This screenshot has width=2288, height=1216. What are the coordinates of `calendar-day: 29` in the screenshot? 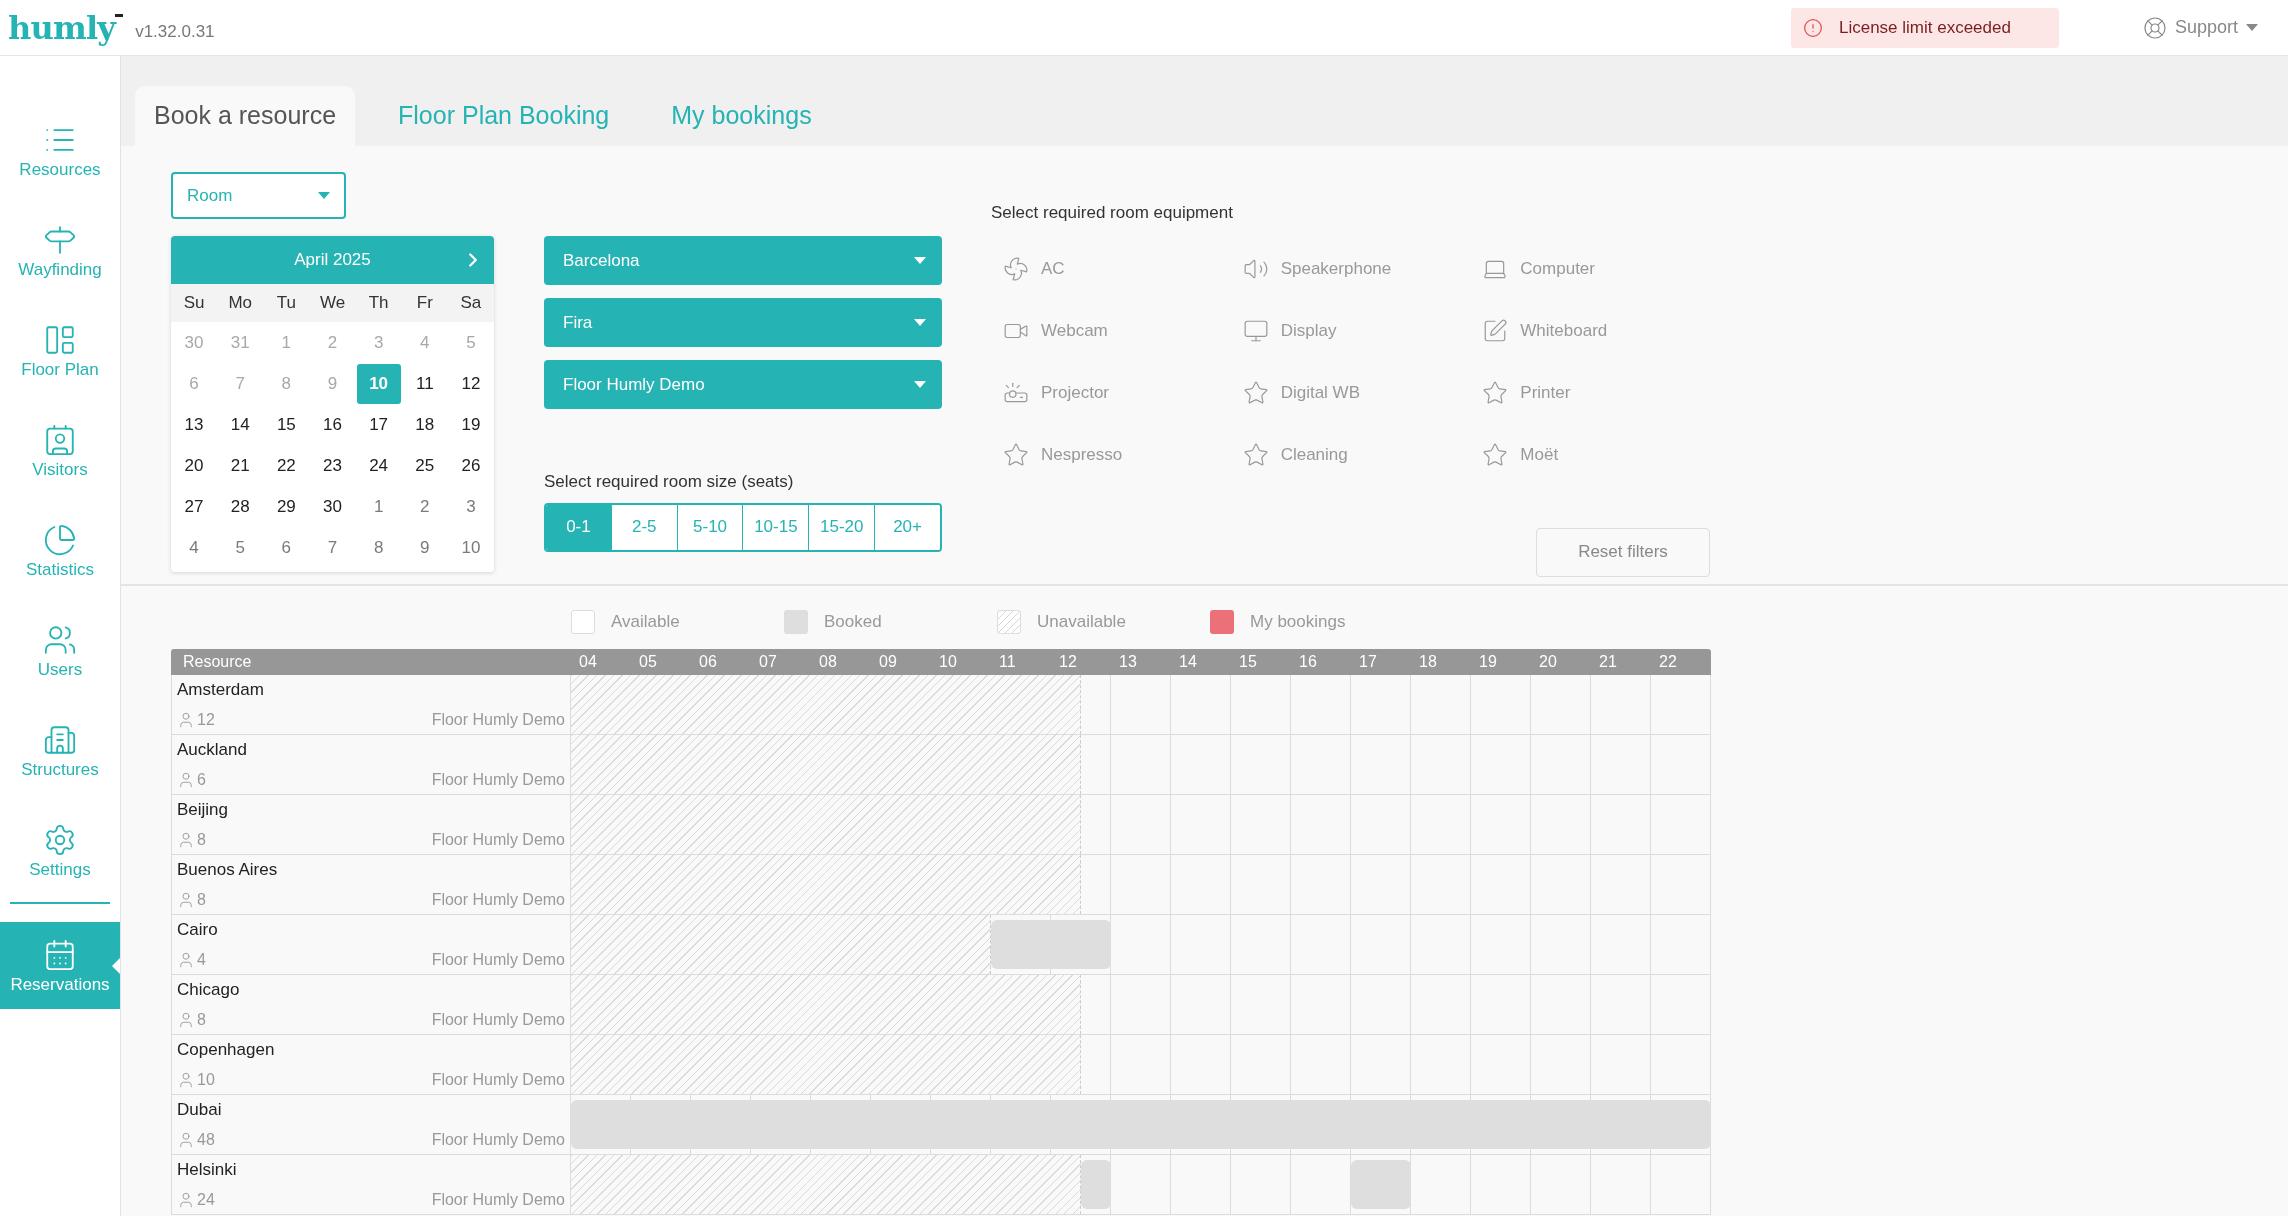 It's located at (286, 506).